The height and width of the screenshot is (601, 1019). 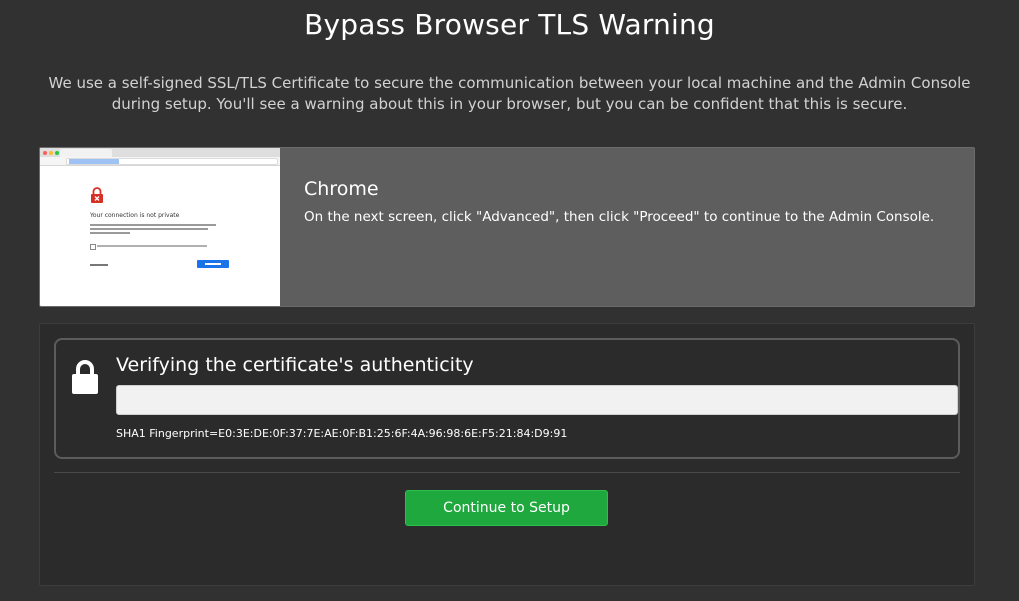 What do you see at coordinates (93, 247) in the screenshot?
I see `screenshot-checkbox` at bounding box center [93, 247].